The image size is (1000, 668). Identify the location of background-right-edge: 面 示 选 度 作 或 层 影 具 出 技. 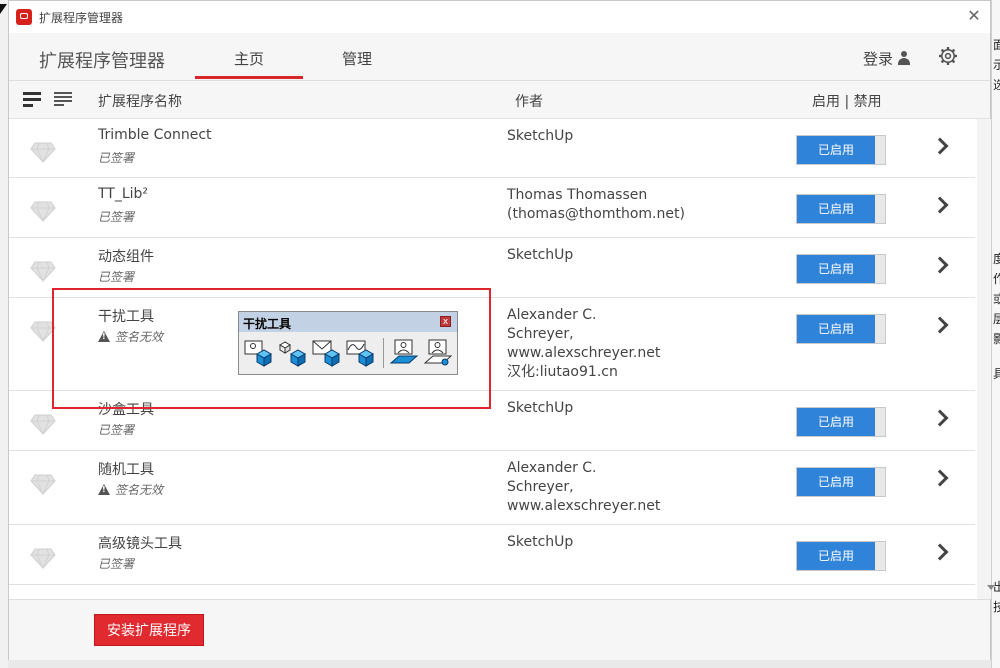
(995, 334).